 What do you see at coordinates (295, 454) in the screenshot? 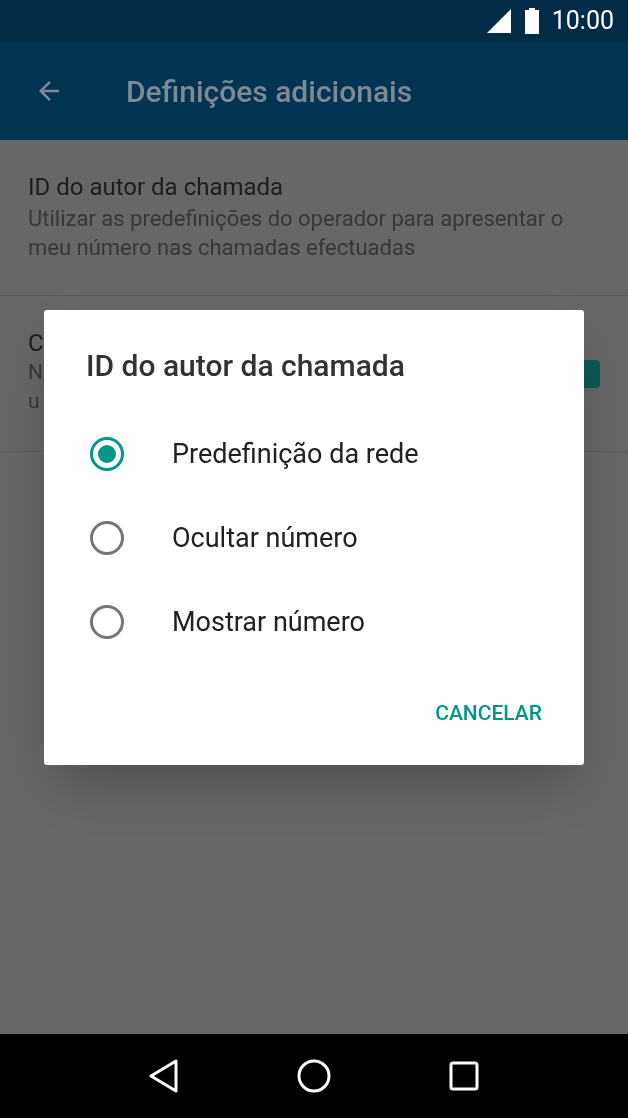
I see `option-label: Predefinição da rede` at bounding box center [295, 454].